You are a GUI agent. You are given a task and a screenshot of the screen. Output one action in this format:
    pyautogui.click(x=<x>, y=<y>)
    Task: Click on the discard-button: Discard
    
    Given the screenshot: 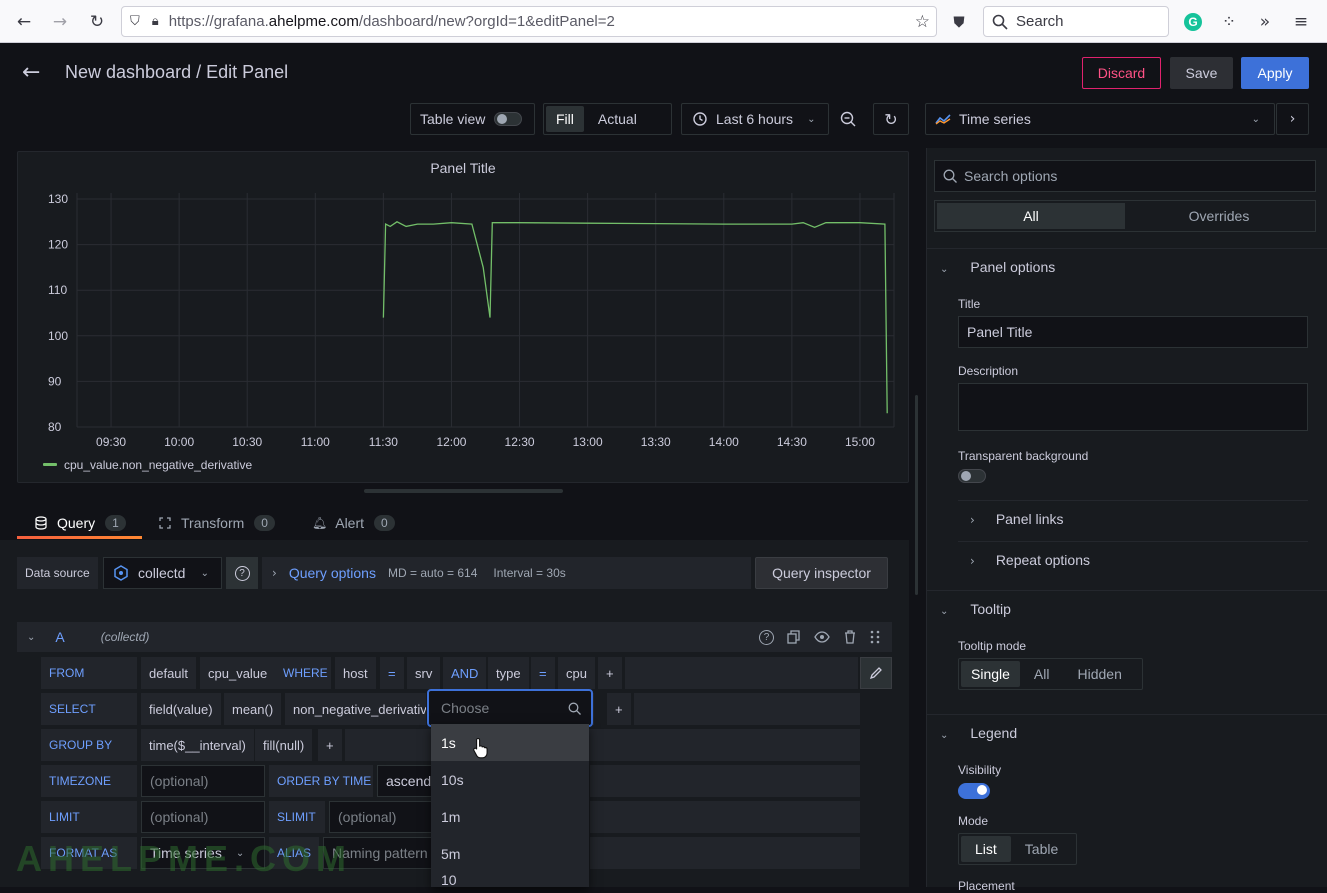 What is the action you would take?
    pyautogui.click(x=1121, y=73)
    